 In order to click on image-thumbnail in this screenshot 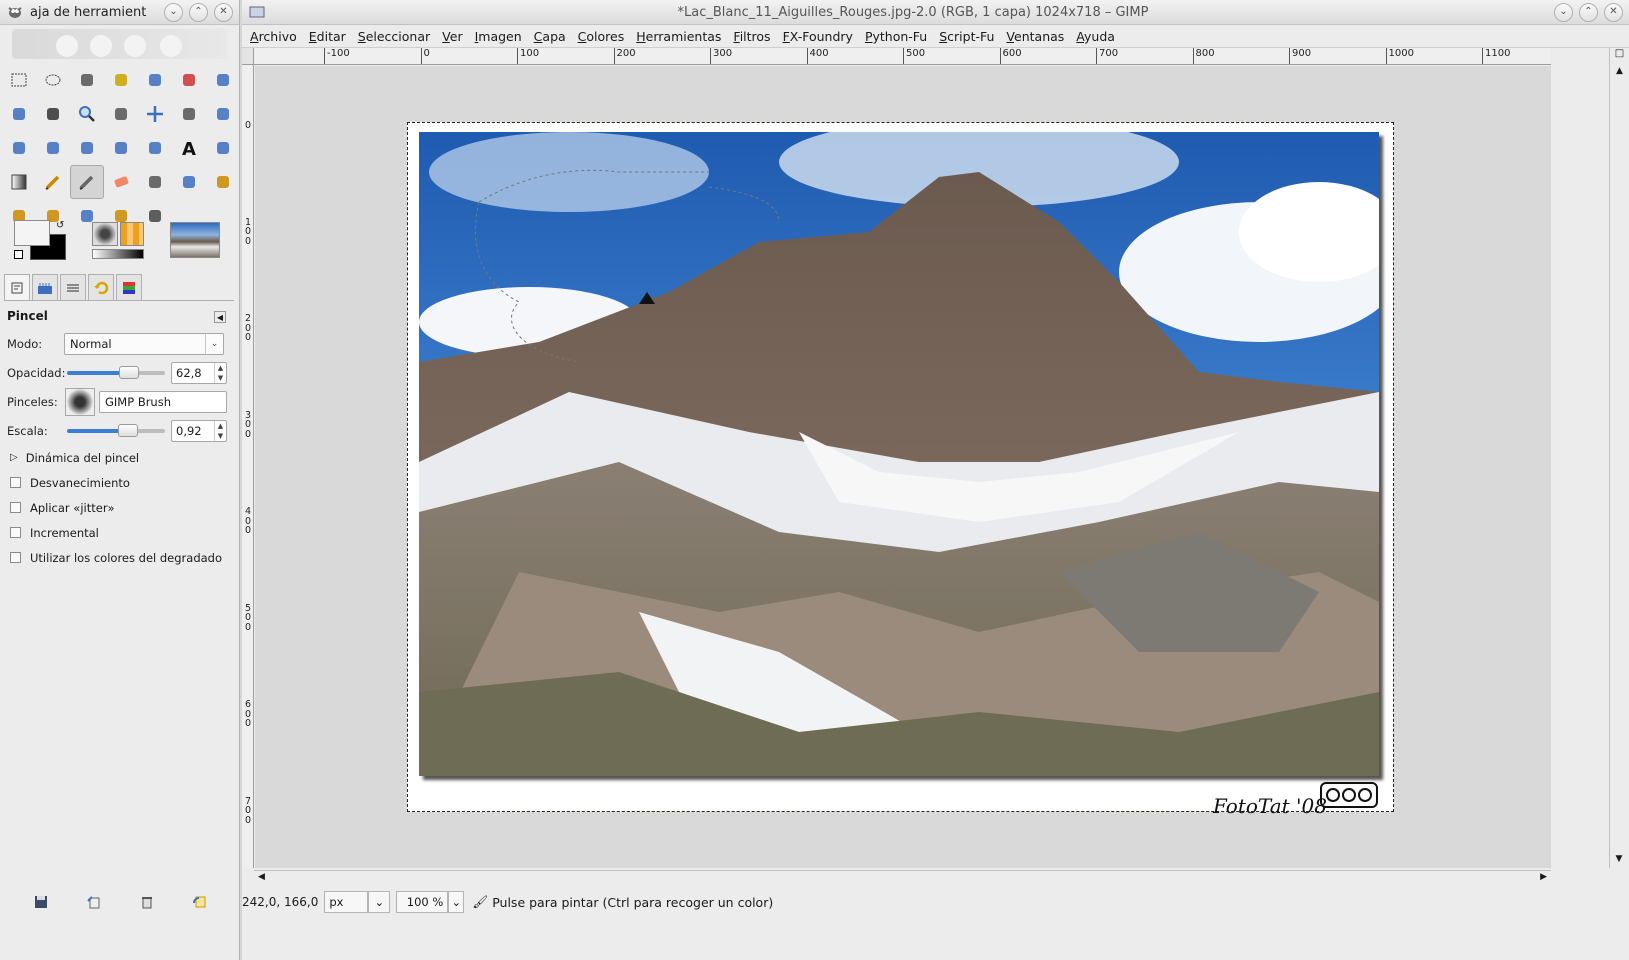, I will do `click(195, 240)`.